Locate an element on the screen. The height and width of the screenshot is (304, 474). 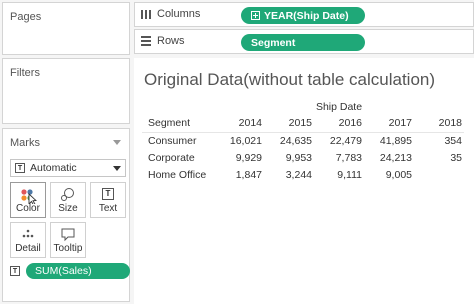
table-row: Home Office 1,847 3,244 9,111 9,005 is located at coordinates (303, 174).